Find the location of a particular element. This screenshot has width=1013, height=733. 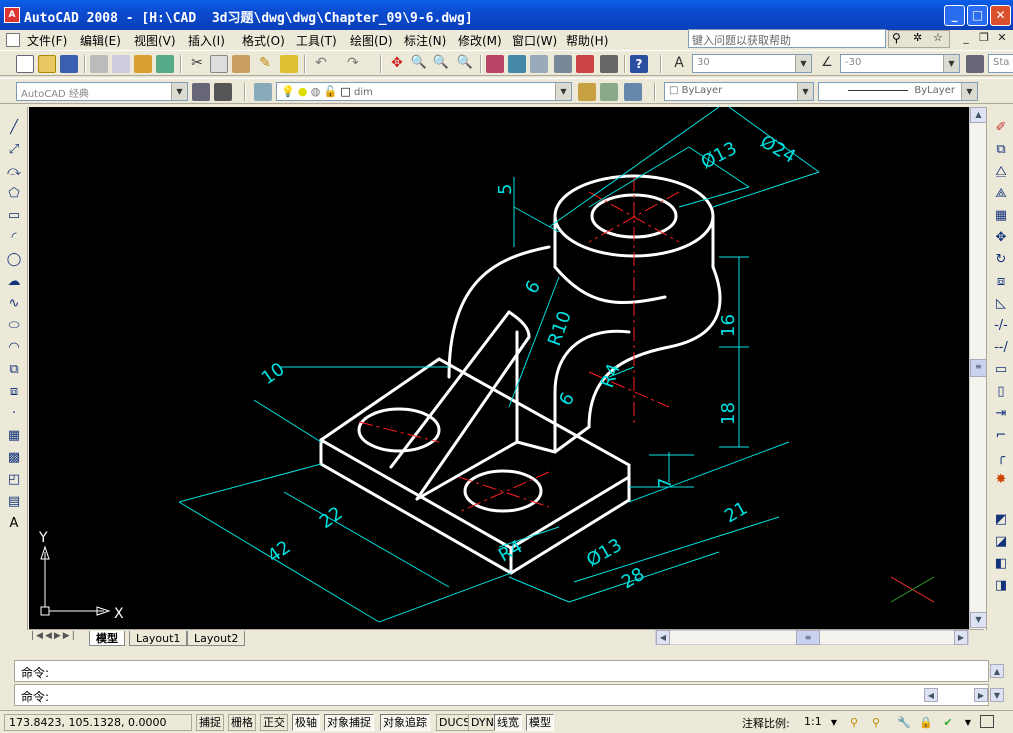

osnap-toggle: 对象捕捉 is located at coordinates (349, 722).